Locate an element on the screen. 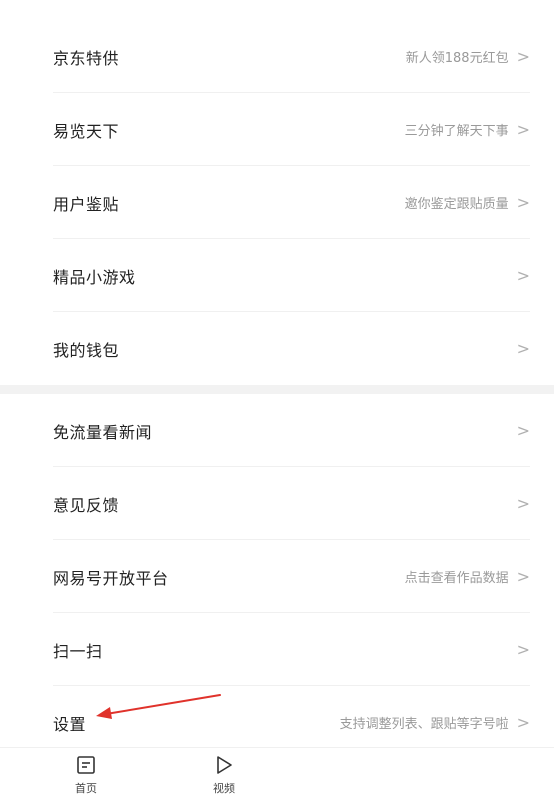 This screenshot has width=554, height=806. menu-item-hint: 新人领188元红包 is located at coordinates (457, 58).